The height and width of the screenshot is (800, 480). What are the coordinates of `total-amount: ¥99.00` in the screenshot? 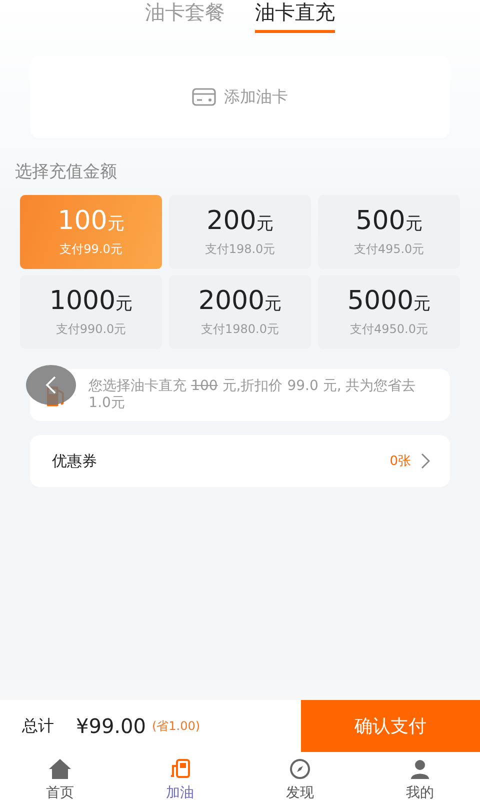 It's located at (111, 726).